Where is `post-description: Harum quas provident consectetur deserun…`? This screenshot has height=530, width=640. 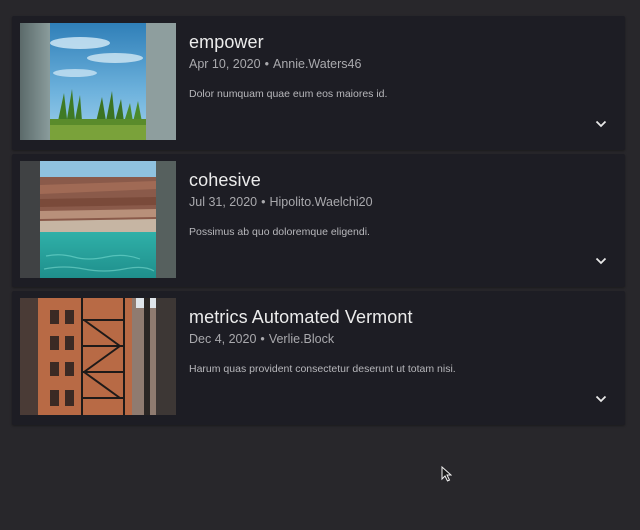 post-description: Harum quas provident consectetur deserun… is located at coordinates (322, 369).